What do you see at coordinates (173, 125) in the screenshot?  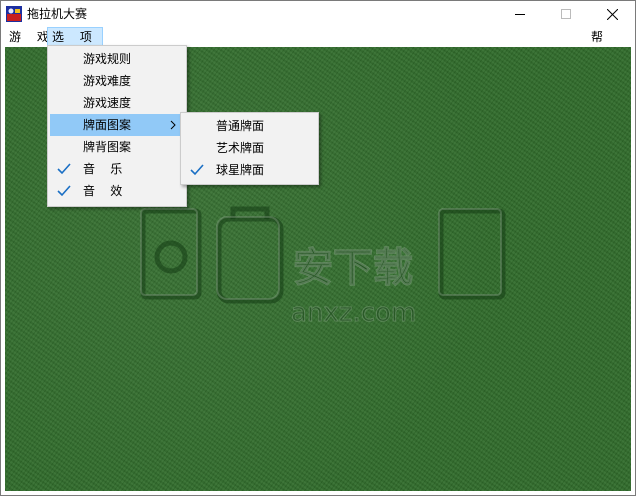 I see `chevron-right-icon` at bounding box center [173, 125].